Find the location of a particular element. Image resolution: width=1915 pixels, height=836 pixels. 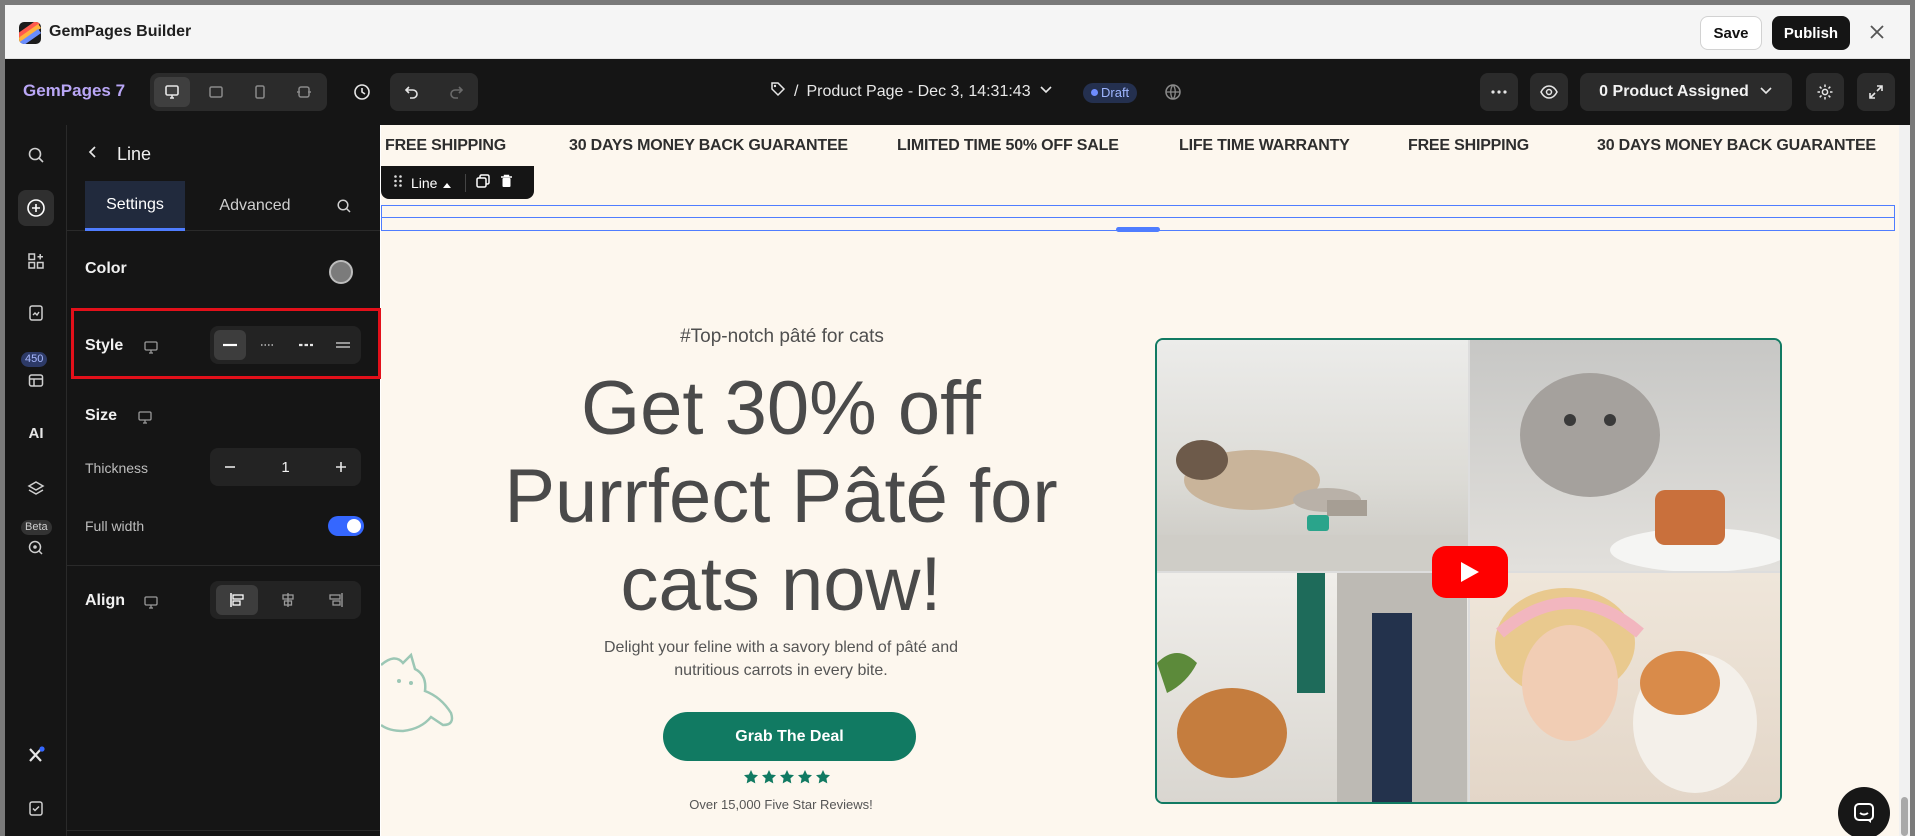

pages-icon is located at coordinates (36, 313).